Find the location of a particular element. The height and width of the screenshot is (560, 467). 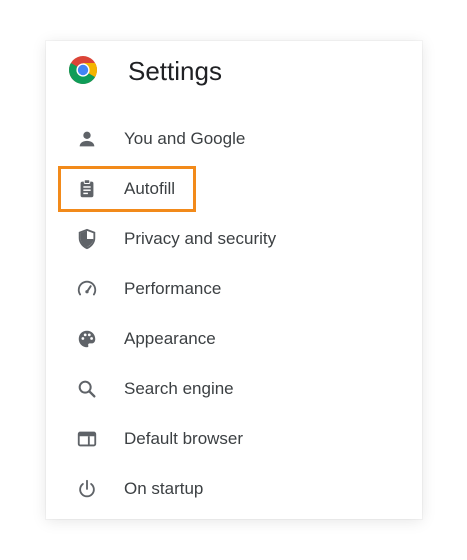

nav-item-label: Autofill is located at coordinates (150, 188).